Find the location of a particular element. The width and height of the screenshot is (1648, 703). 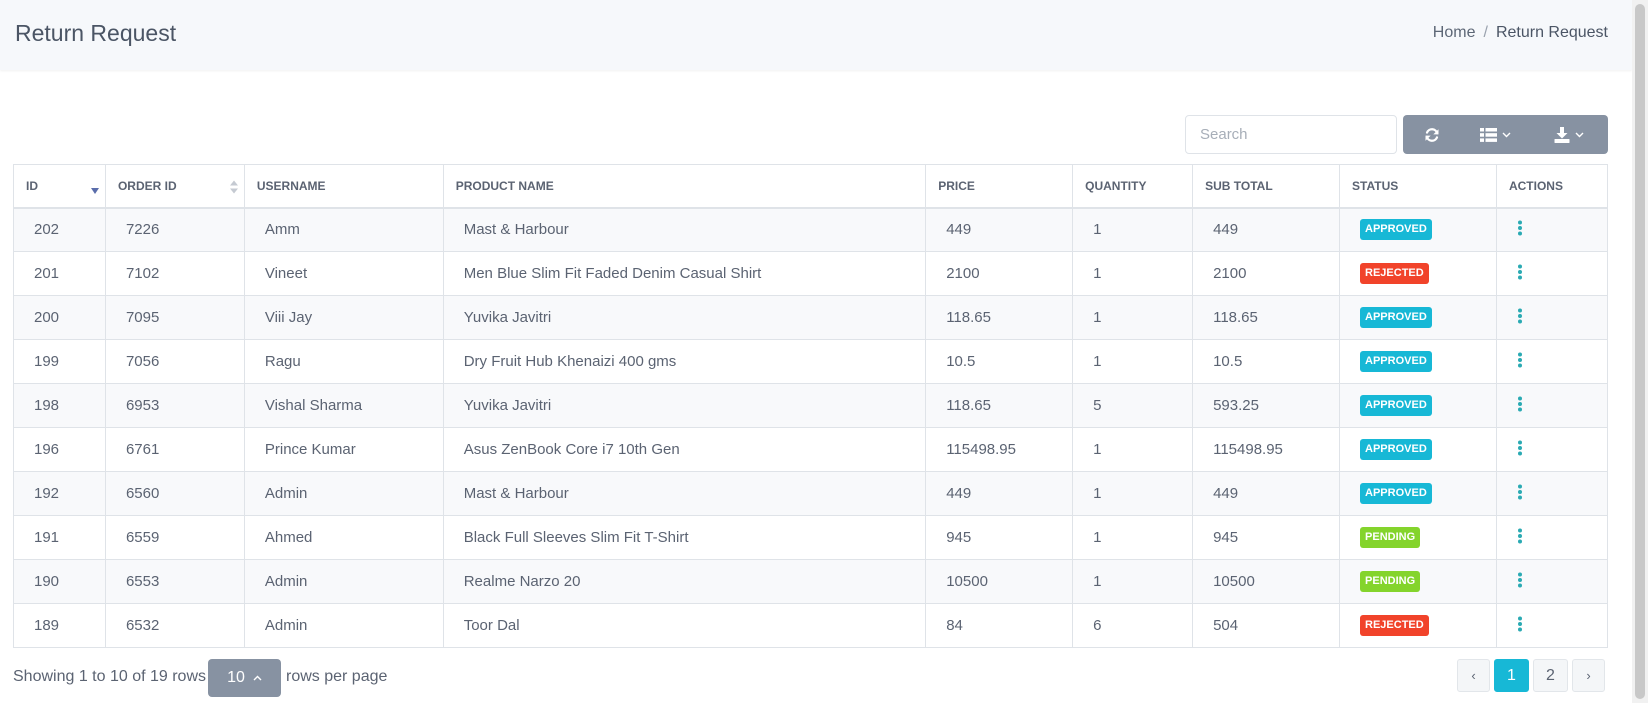

price-cell: 118.65 is located at coordinates (999, 317).